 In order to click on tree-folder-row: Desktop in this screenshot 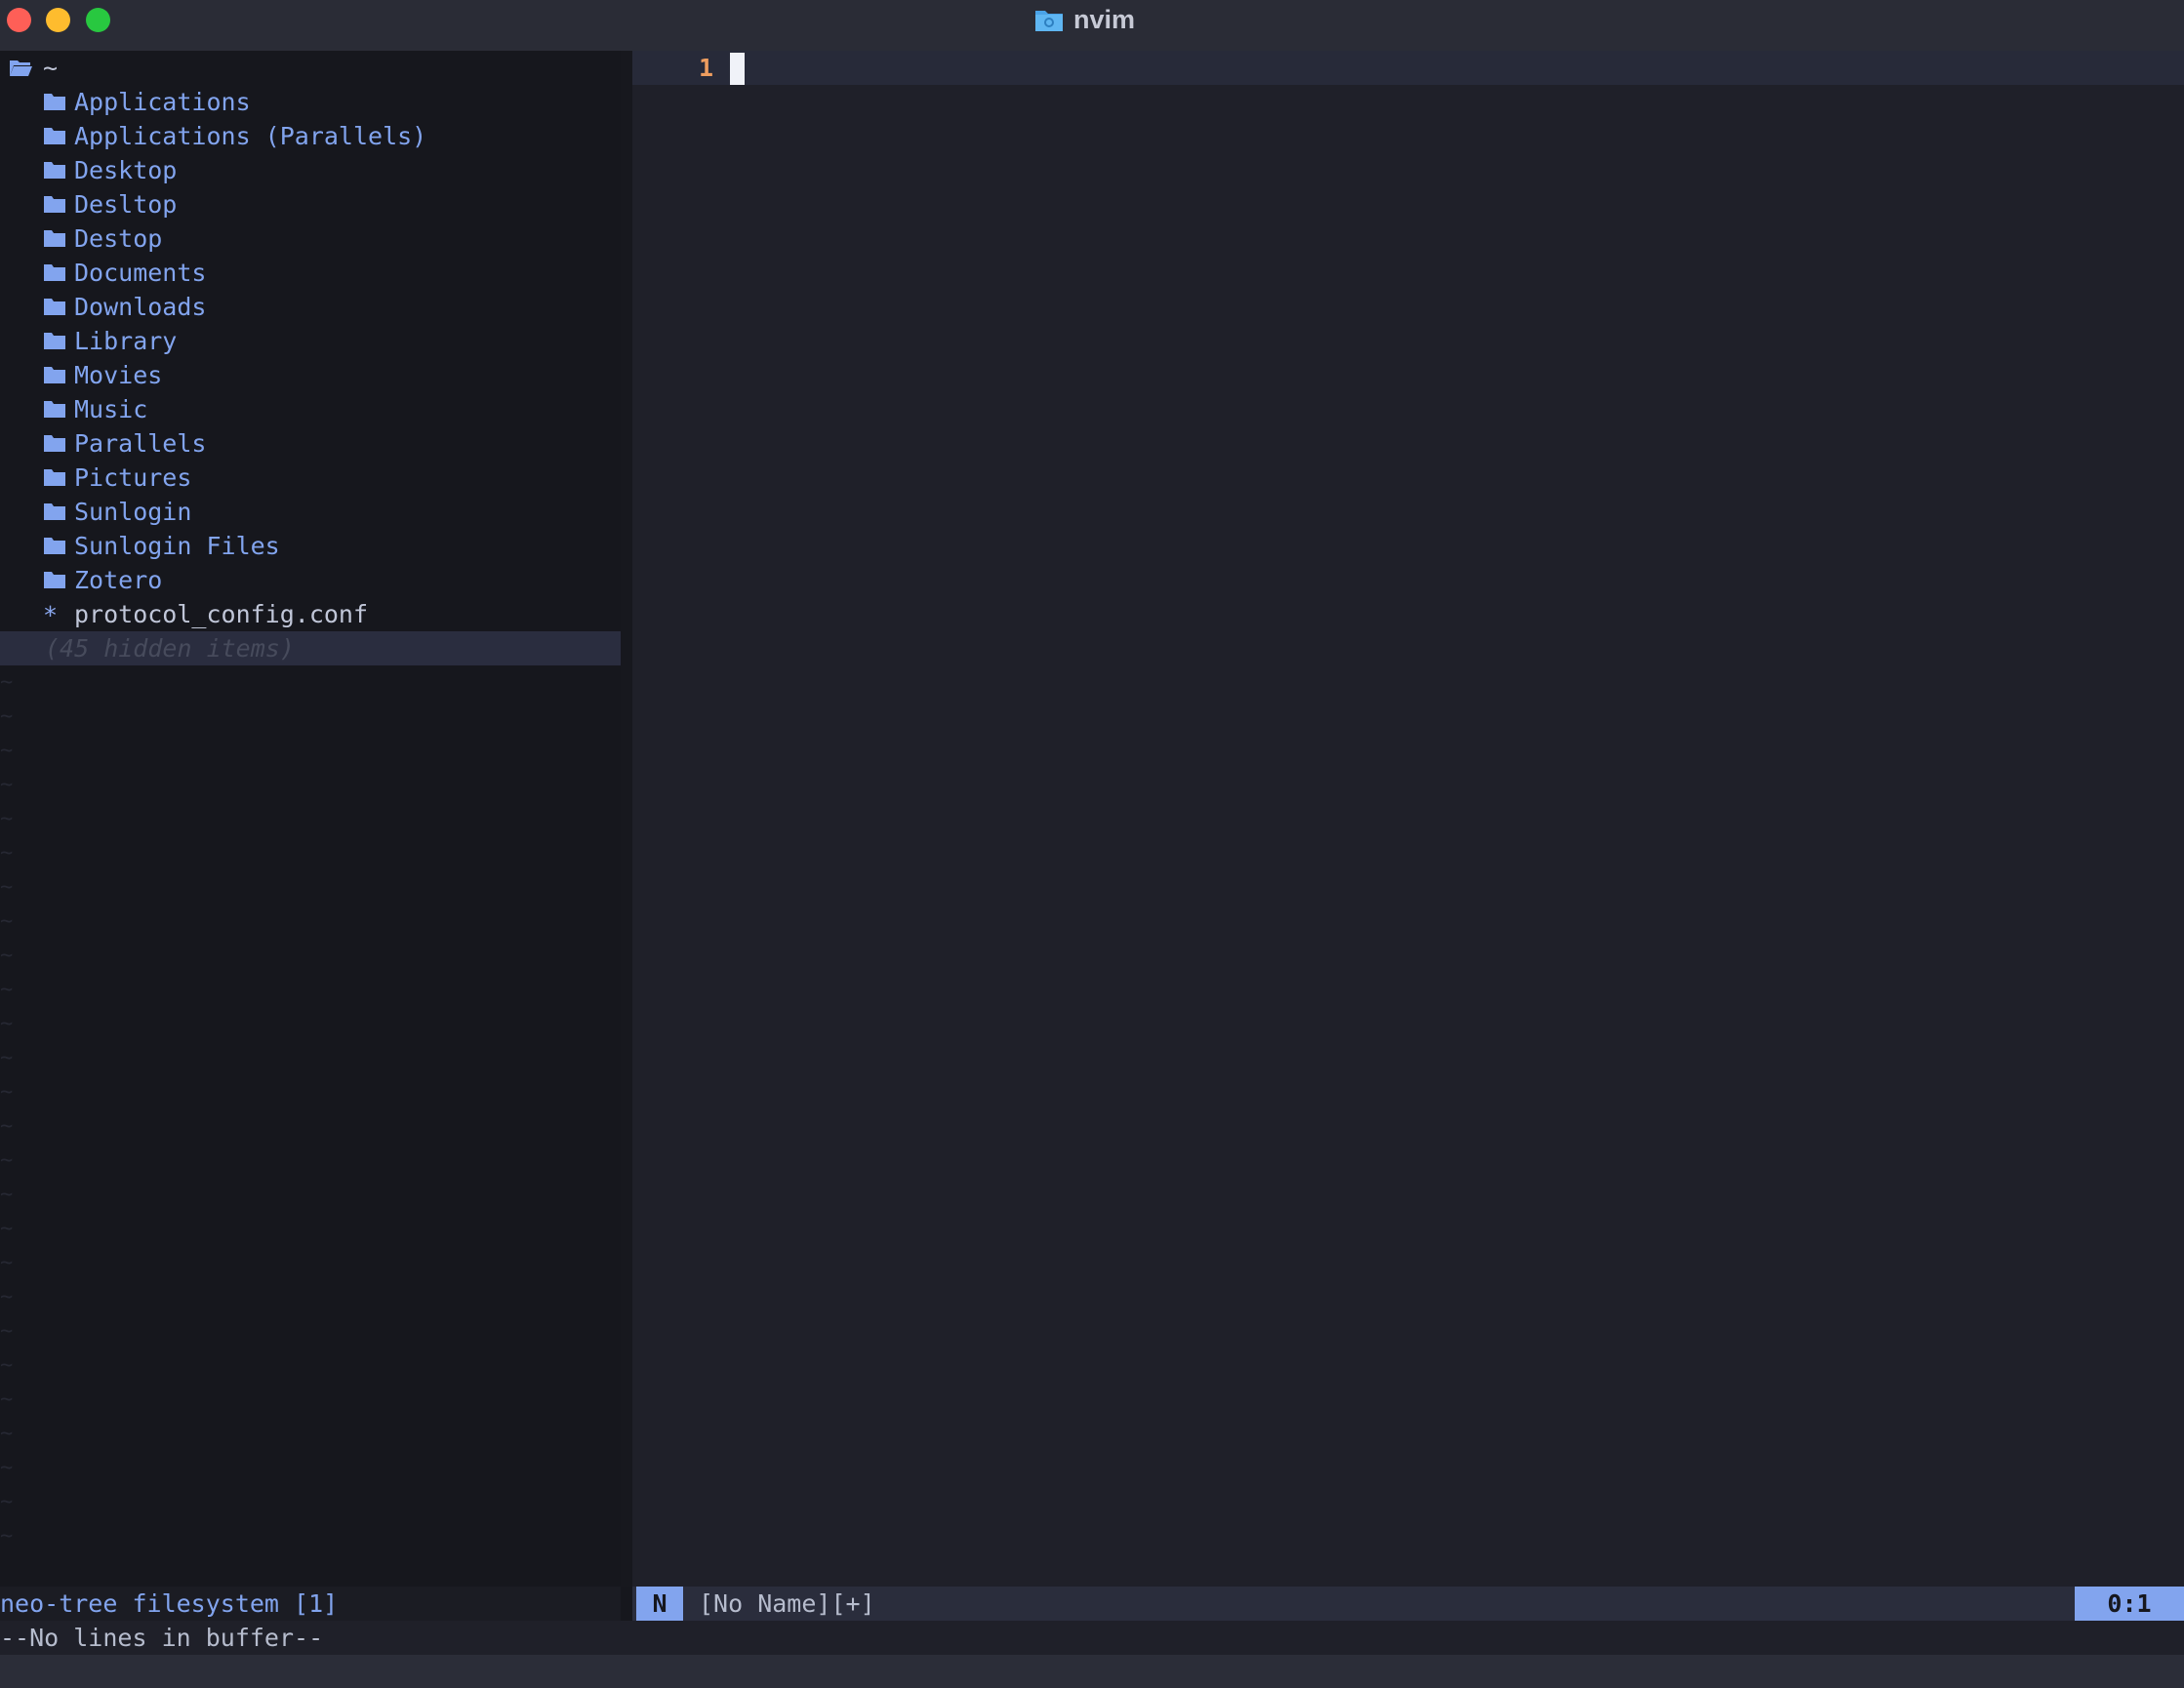, I will do `click(310, 170)`.